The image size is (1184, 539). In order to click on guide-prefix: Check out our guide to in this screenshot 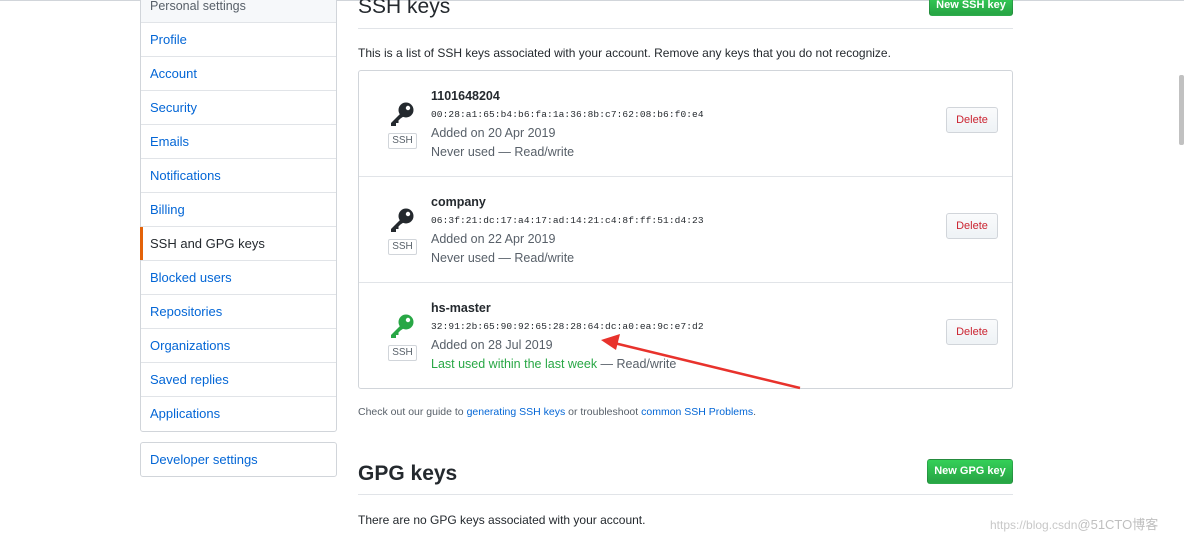, I will do `click(412, 412)`.